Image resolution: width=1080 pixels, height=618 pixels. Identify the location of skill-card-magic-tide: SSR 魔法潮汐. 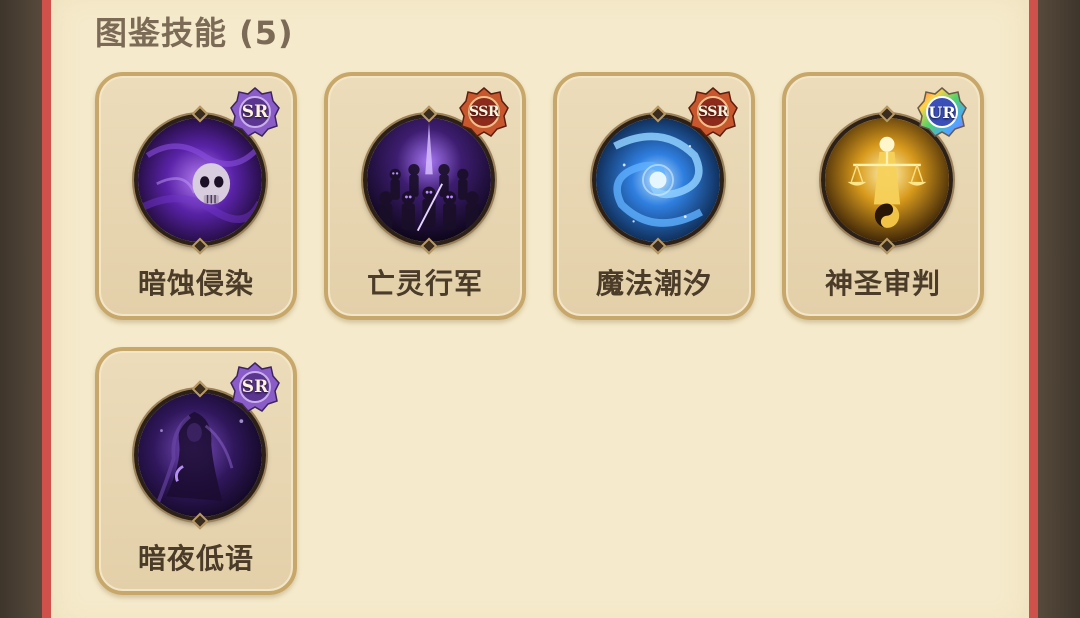
(654, 196).